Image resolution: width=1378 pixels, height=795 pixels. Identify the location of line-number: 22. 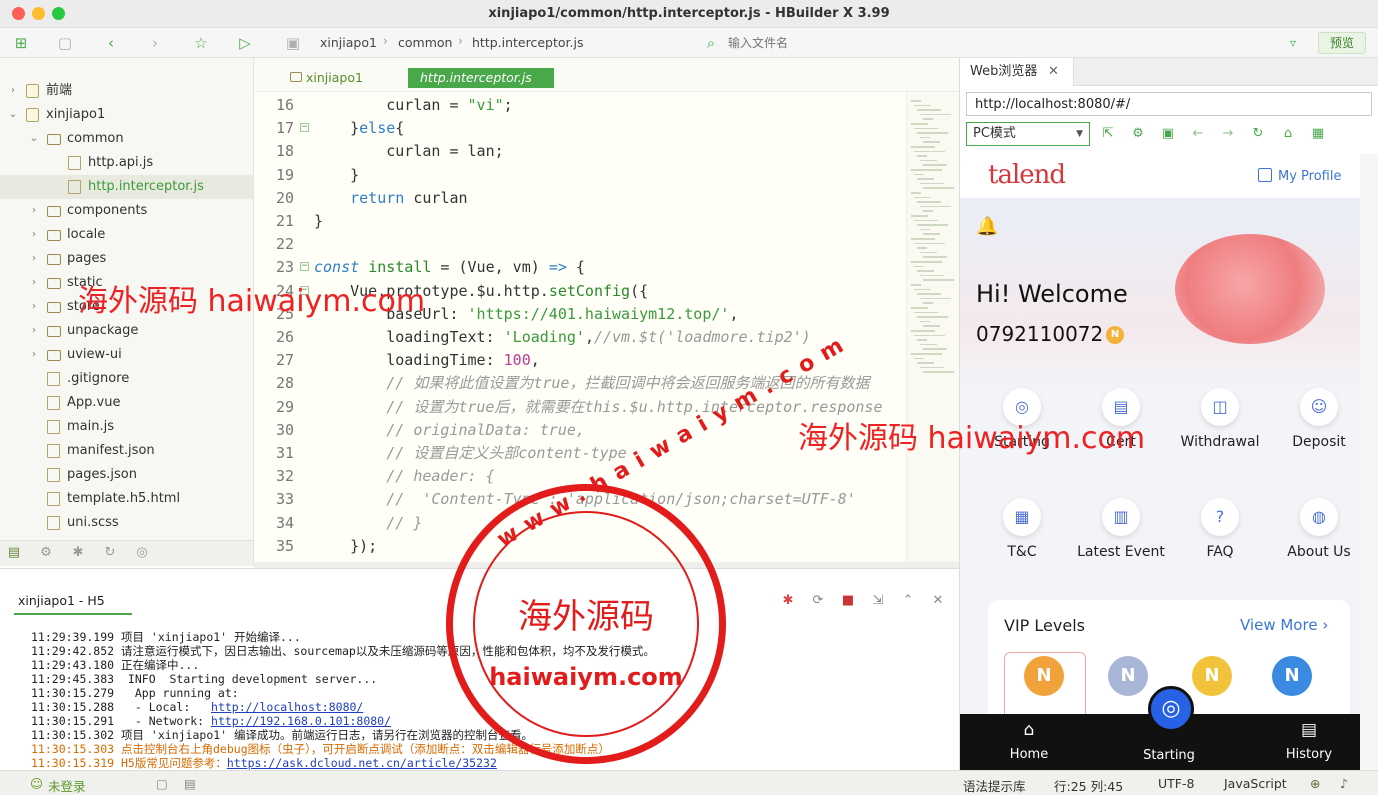
(274, 244).